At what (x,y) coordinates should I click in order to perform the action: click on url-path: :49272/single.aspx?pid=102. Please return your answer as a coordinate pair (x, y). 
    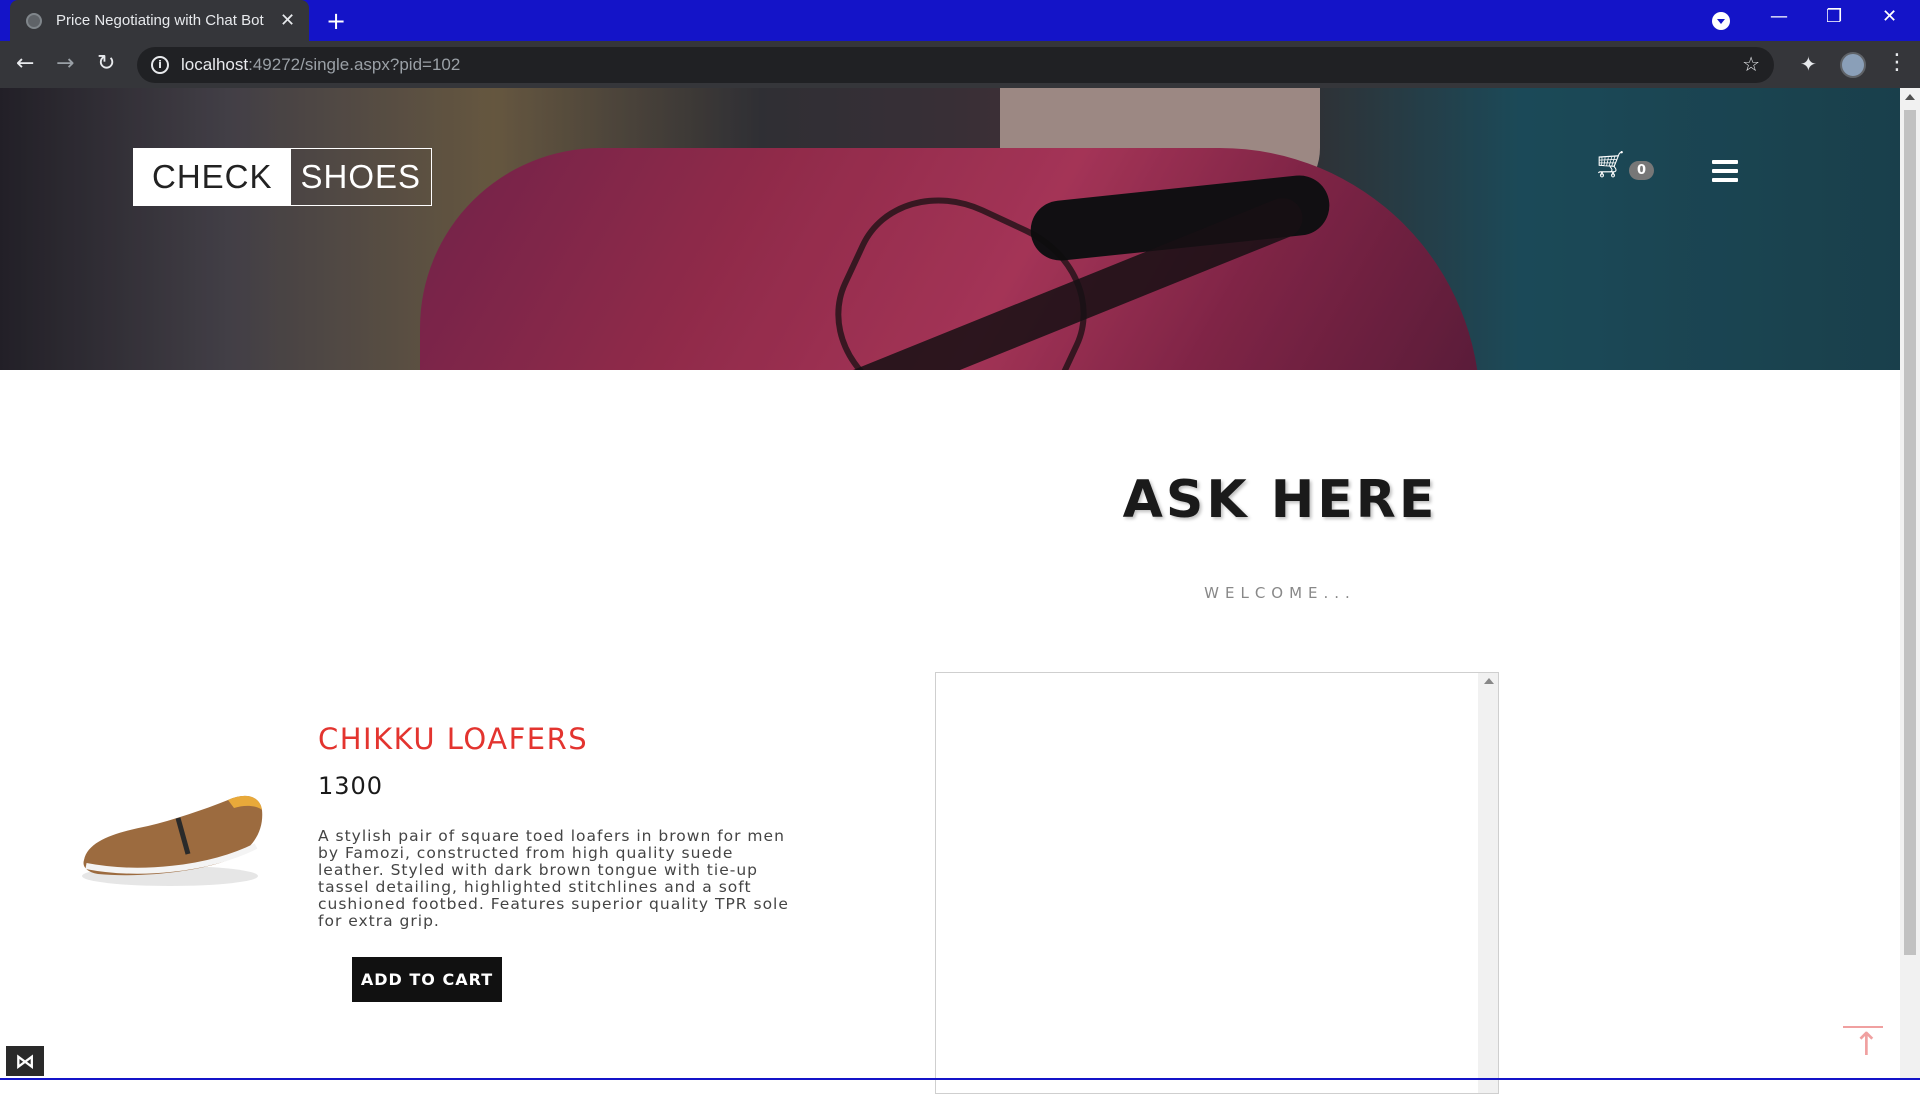
    Looking at the image, I should click on (354, 64).